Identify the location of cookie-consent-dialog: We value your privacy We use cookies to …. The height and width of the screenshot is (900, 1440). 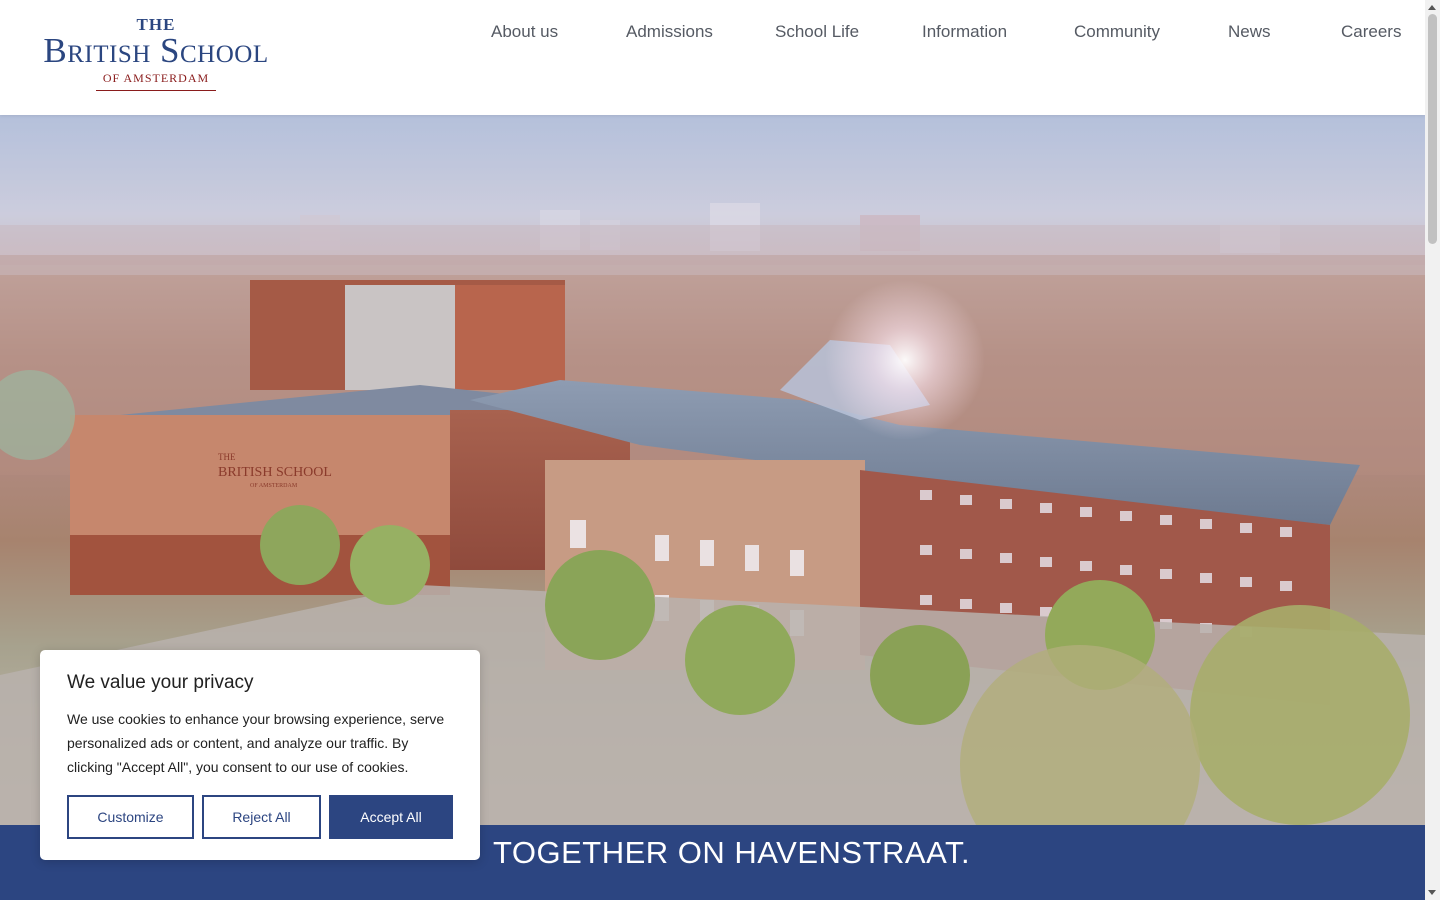
(260, 755).